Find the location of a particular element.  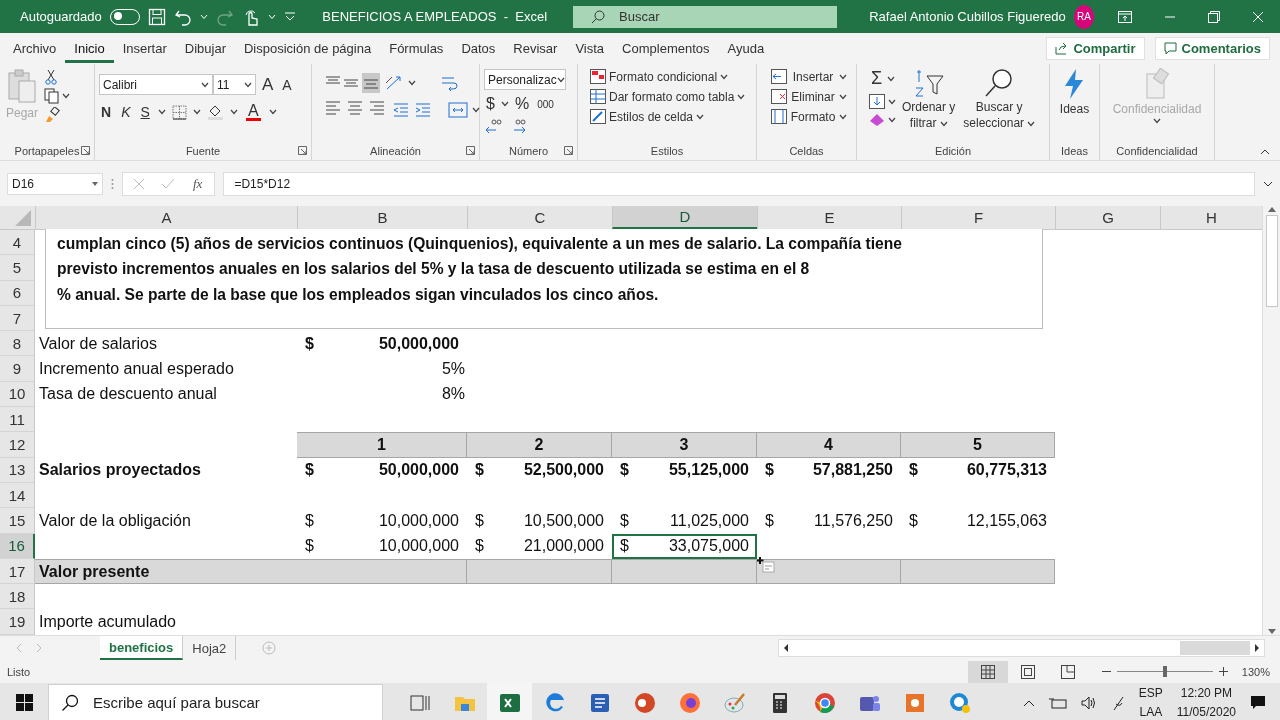

row-number: 4 is located at coordinates (17, 243).